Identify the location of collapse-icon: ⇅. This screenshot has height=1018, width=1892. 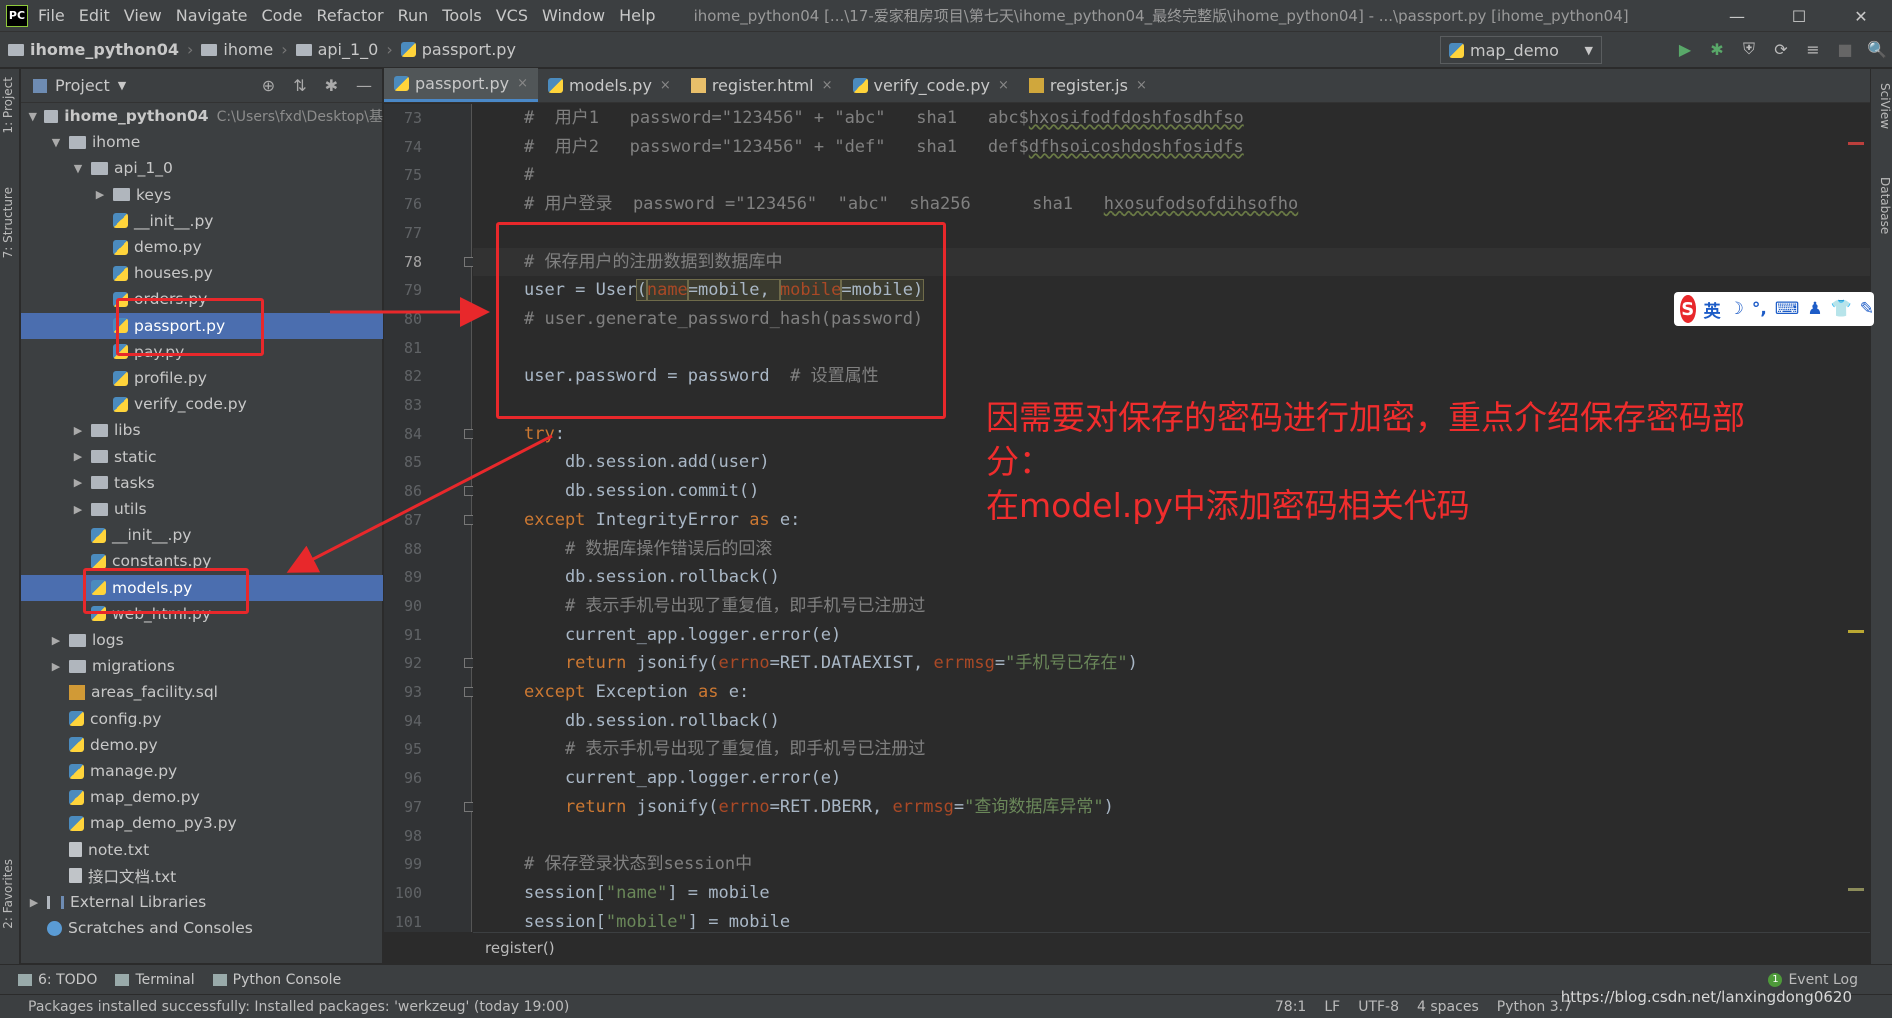
(299, 85).